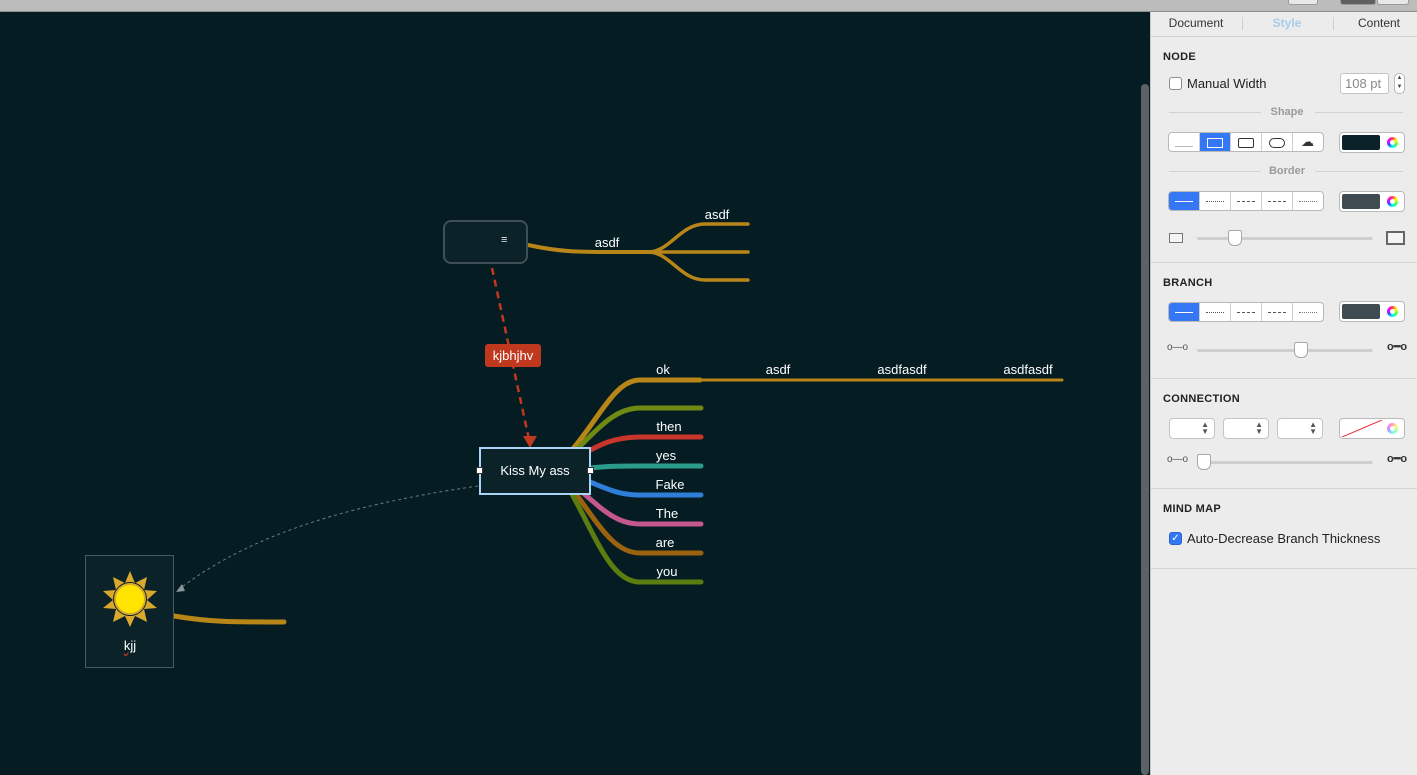 This screenshot has width=1417, height=775. Describe the element at coordinates (1184, 201) in the screenshot. I see `border-solid-option` at that location.